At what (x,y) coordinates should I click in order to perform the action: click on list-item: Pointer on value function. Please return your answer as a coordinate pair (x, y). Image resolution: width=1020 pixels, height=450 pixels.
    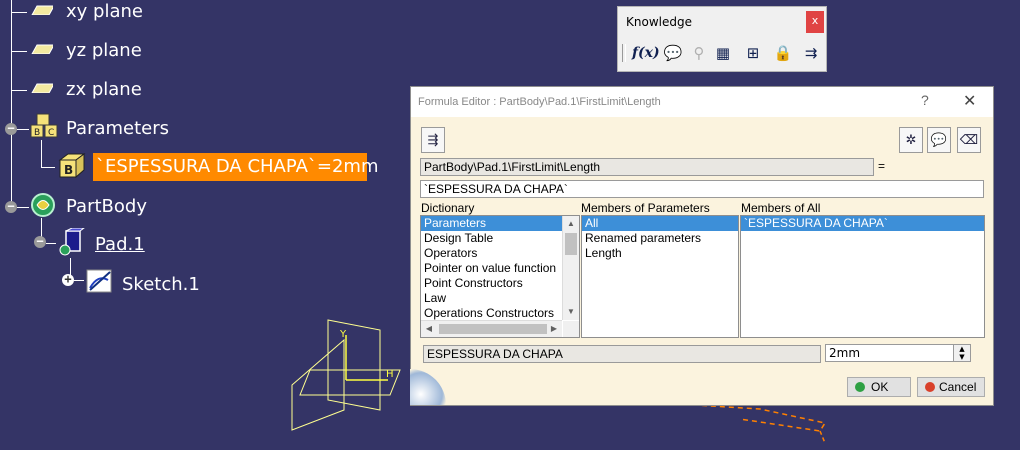
    Looking at the image, I should click on (491, 268).